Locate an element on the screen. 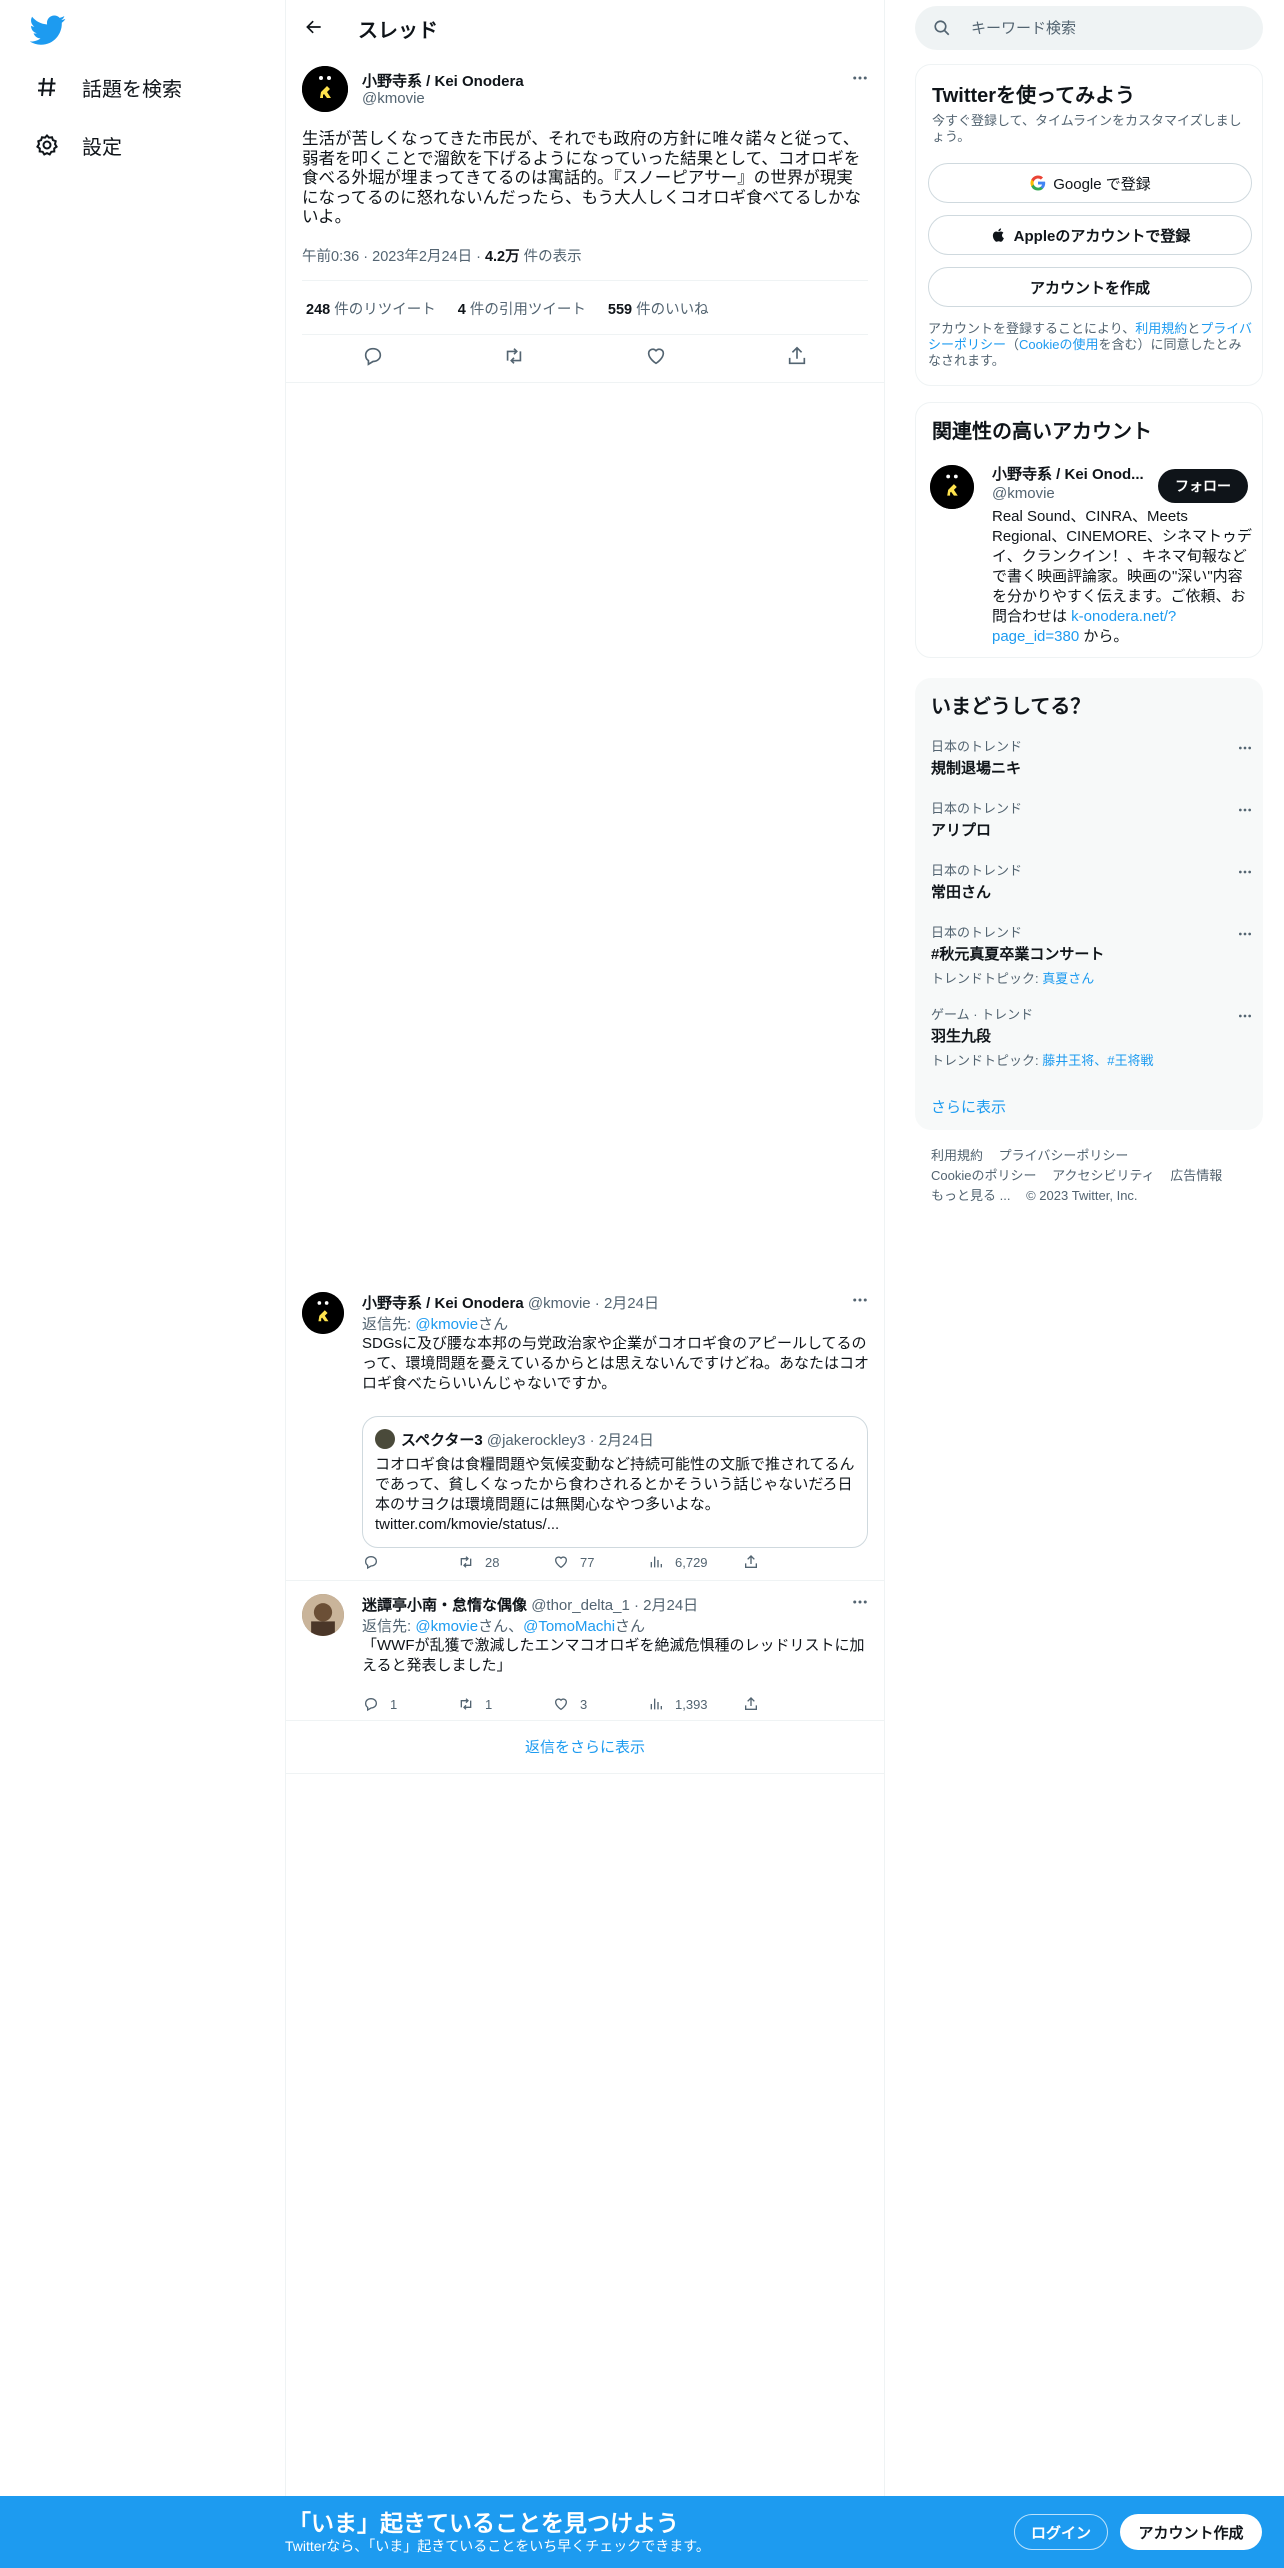  like-button: 3 is located at coordinates (599, 1704).